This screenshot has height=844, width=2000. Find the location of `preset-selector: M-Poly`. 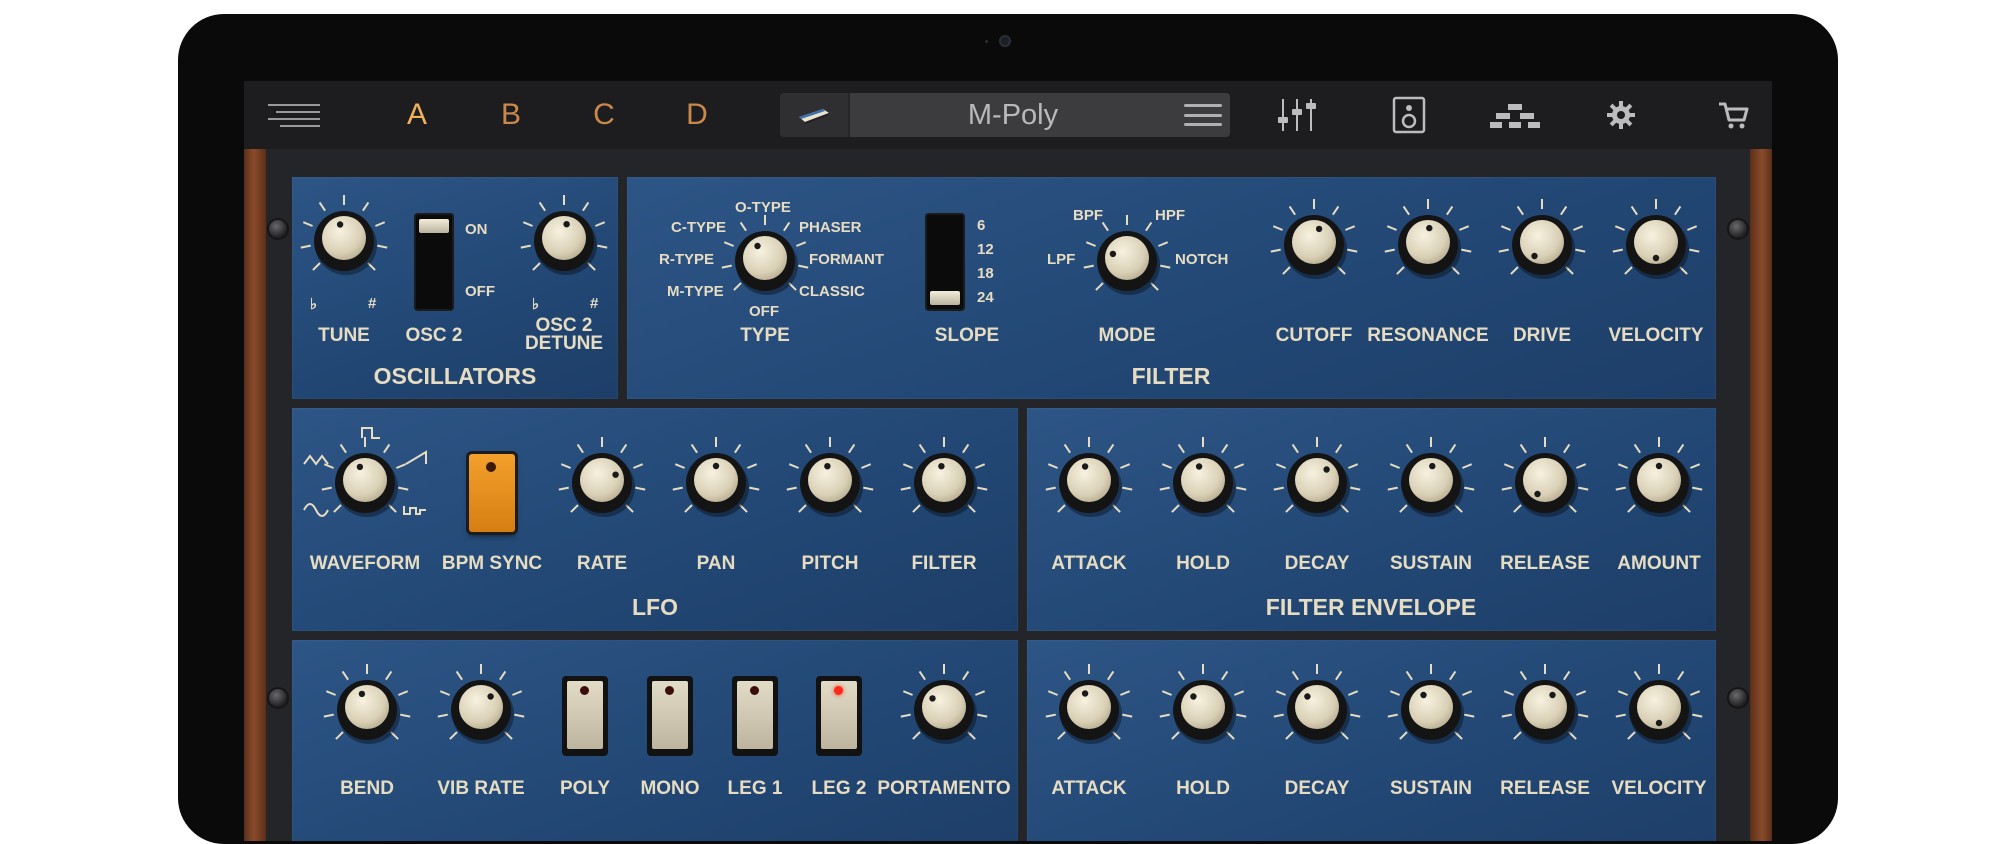

preset-selector: M-Poly is located at coordinates (1005, 115).